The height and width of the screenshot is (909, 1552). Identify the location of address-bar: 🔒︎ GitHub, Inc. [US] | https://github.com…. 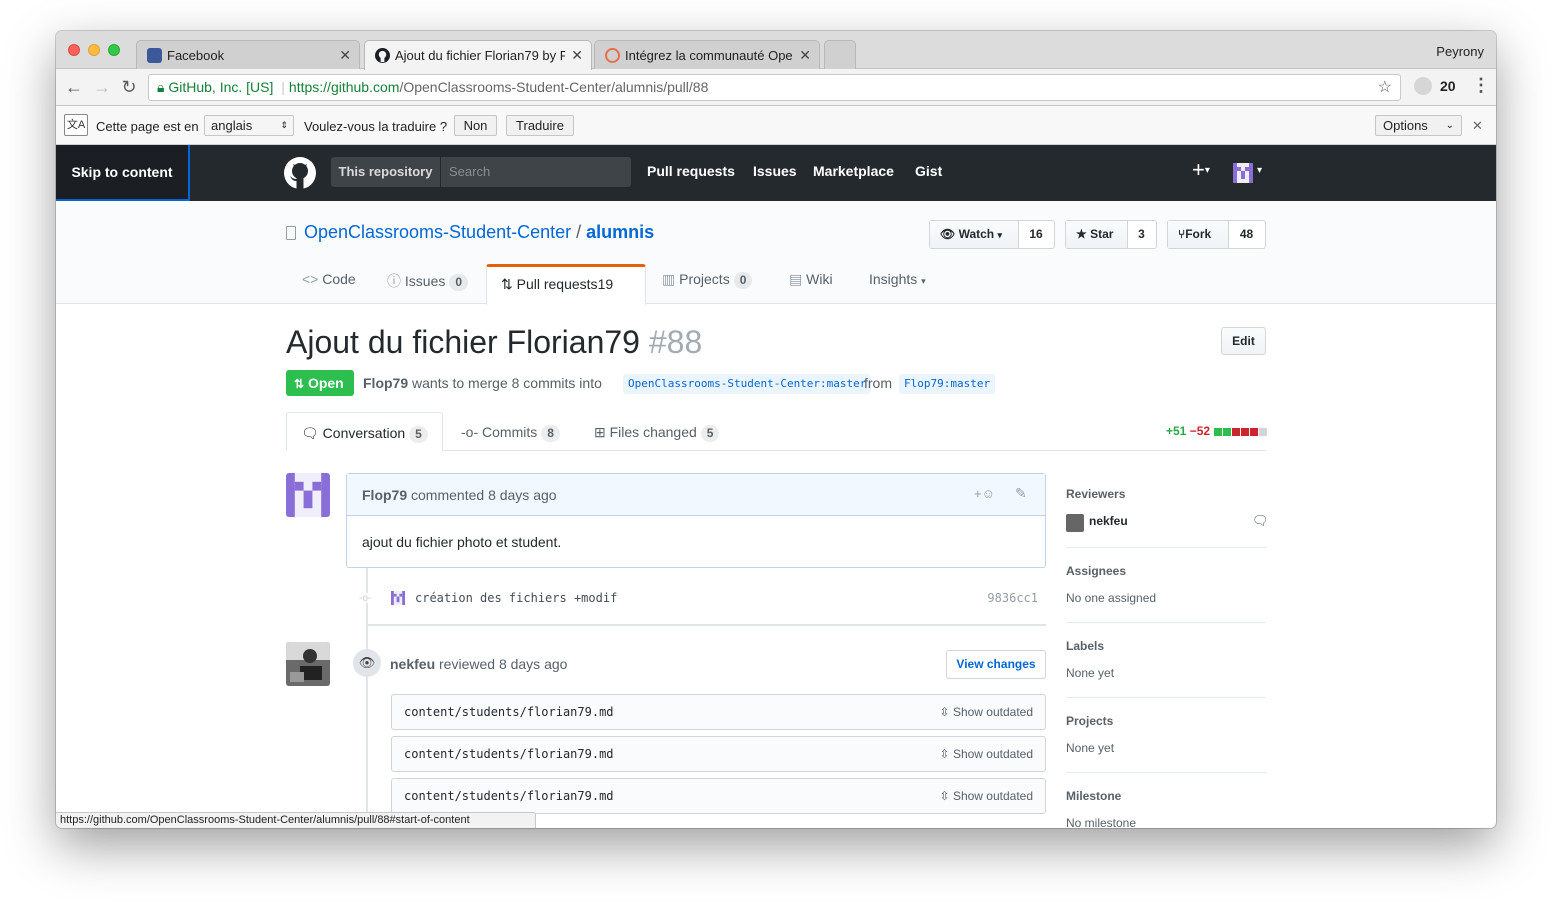
(774, 87).